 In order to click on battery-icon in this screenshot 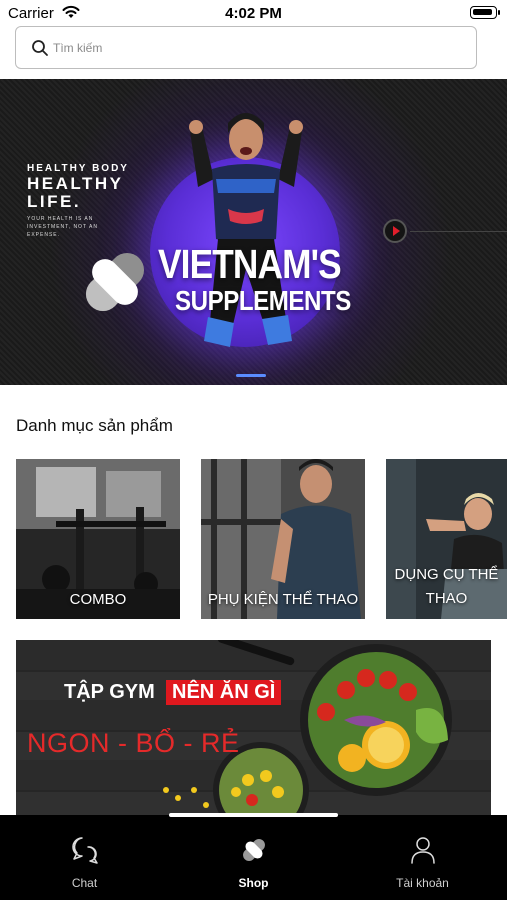, I will do `click(485, 12)`.